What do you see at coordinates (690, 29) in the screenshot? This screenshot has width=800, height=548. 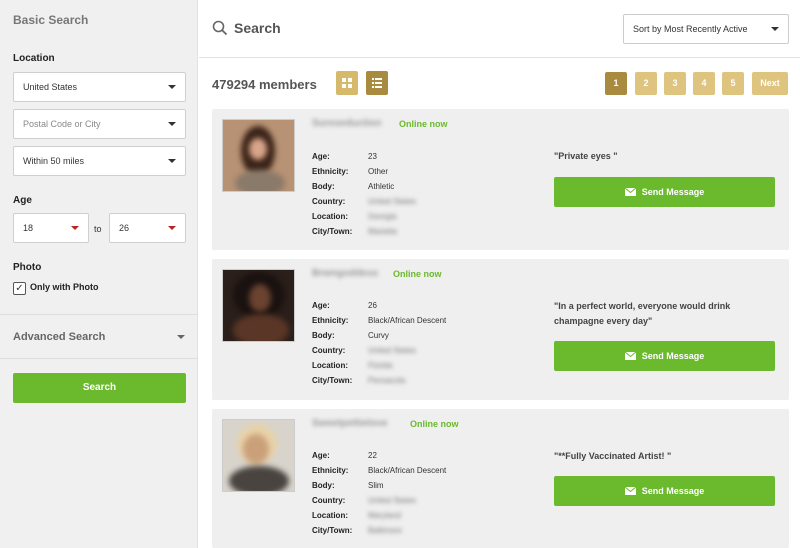 I see `sort-value: Sort by Most Recently Active` at bounding box center [690, 29].